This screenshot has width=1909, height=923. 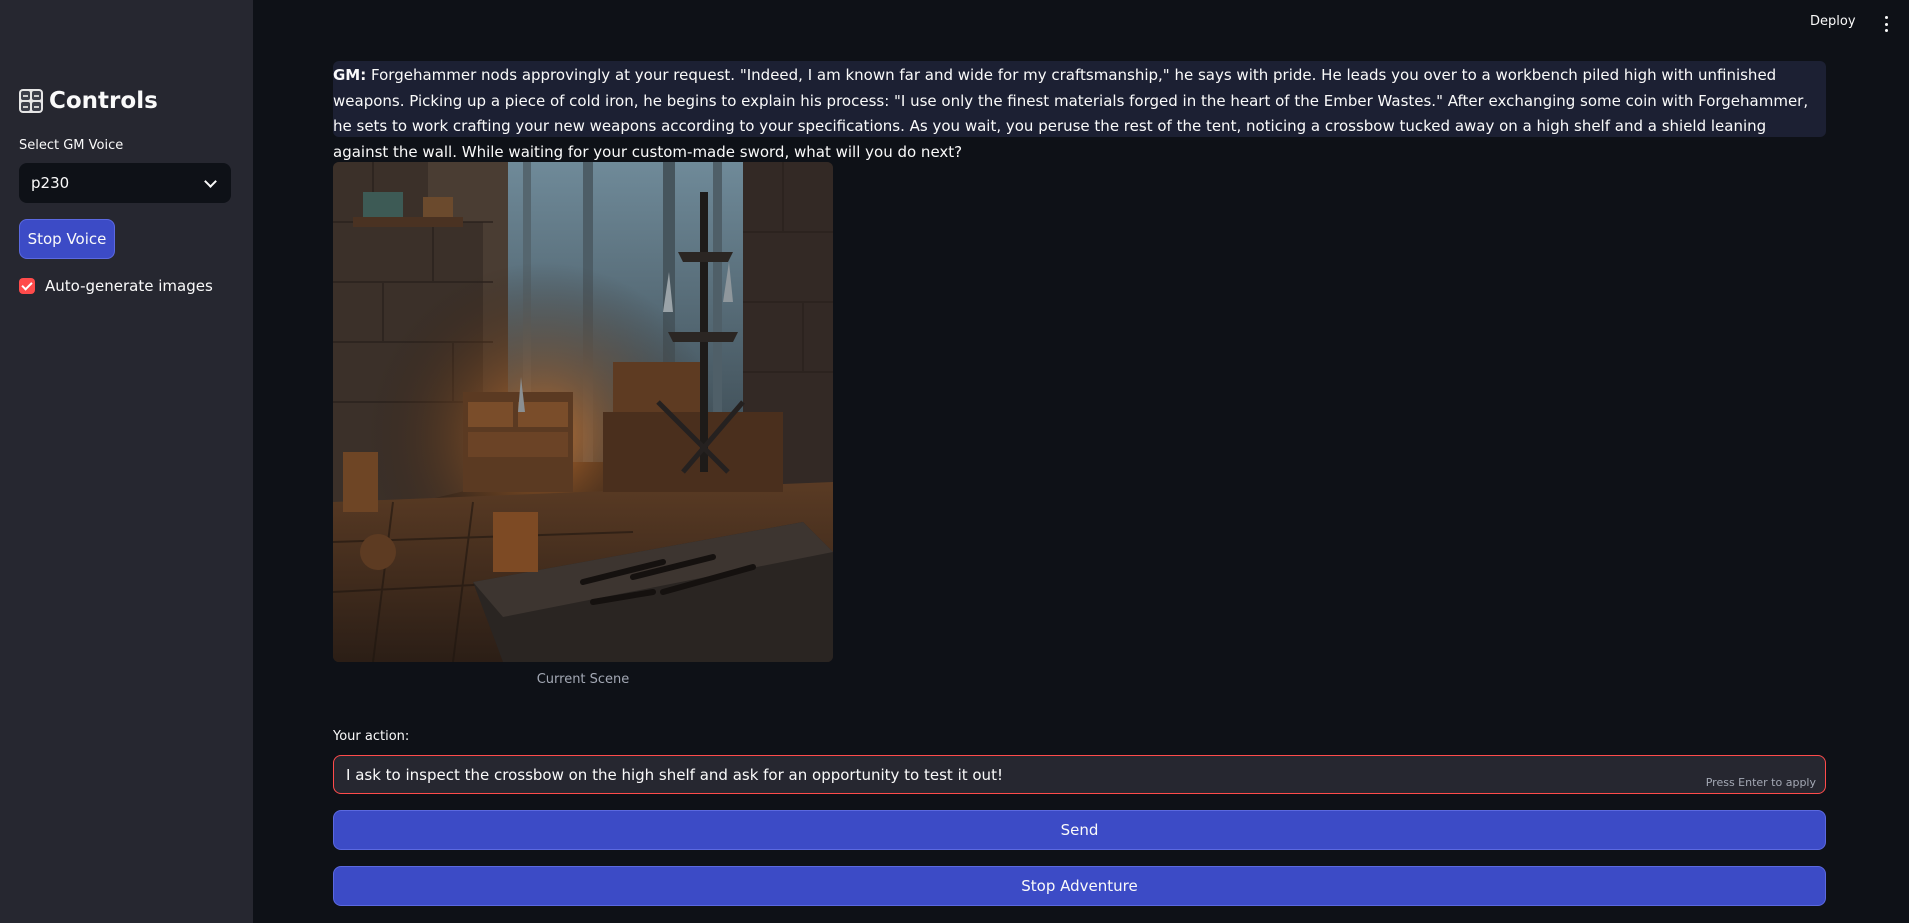 I want to click on gm-prefix: GM:, so click(x=350, y=75).